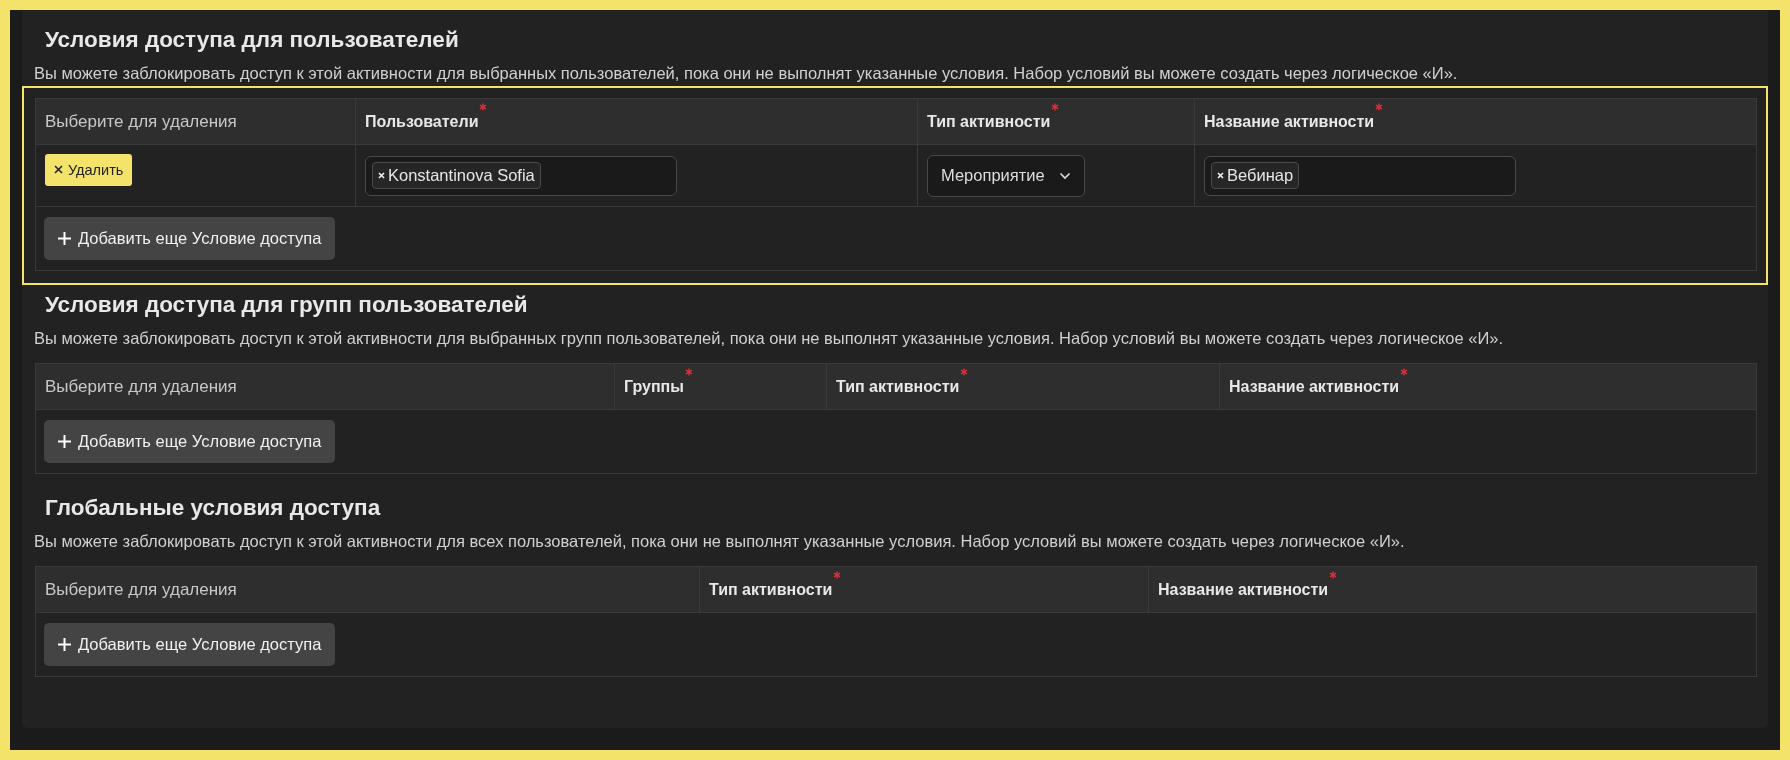 Image resolution: width=1790 pixels, height=760 pixels. Describe the element at coordinates (287, 305) in the screenshot. I see `section-title: Условия доступа для групп пользователей` at that location.